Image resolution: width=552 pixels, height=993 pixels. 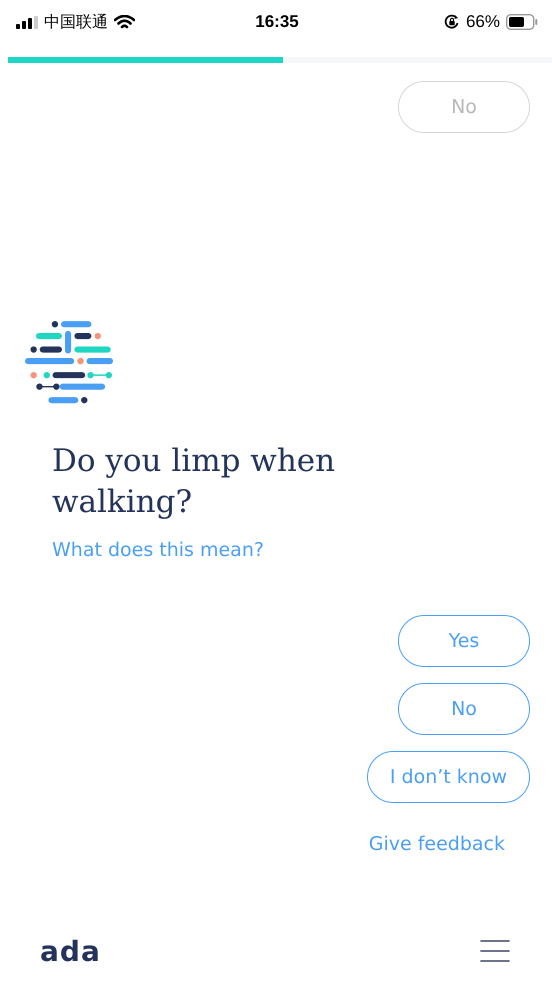 I want to click on clock-time: 16:35, so click(x=277, y=22).